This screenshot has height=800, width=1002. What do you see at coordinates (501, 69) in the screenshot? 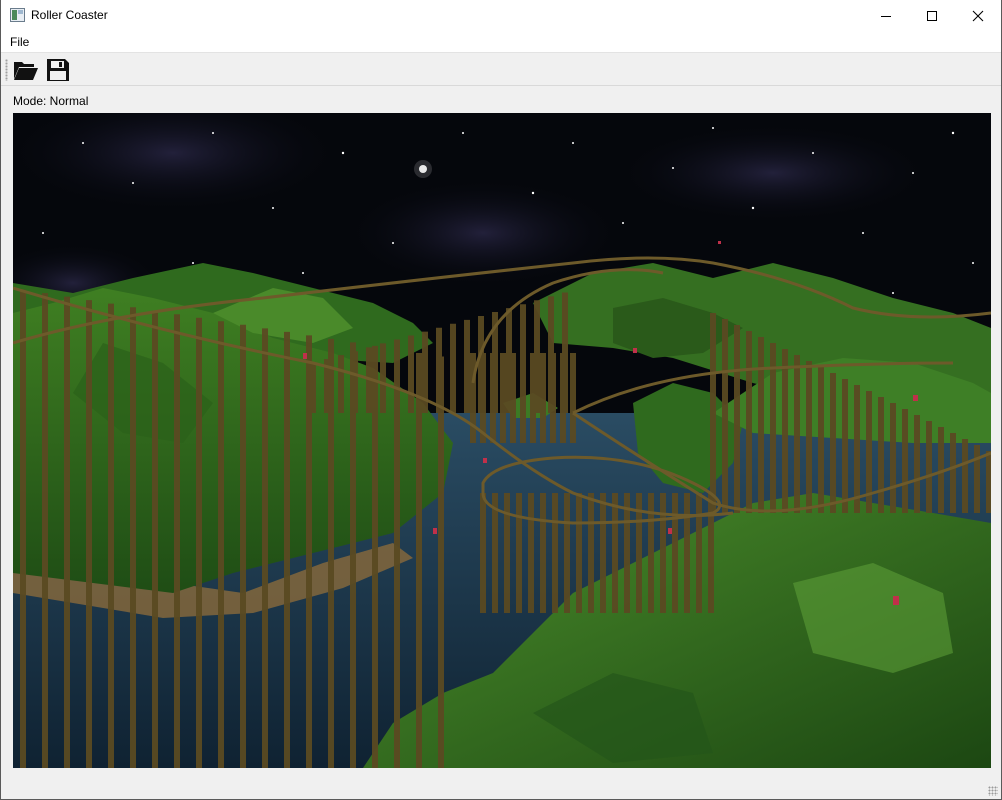
I see `toolbar` at bounding box center [501, 69].